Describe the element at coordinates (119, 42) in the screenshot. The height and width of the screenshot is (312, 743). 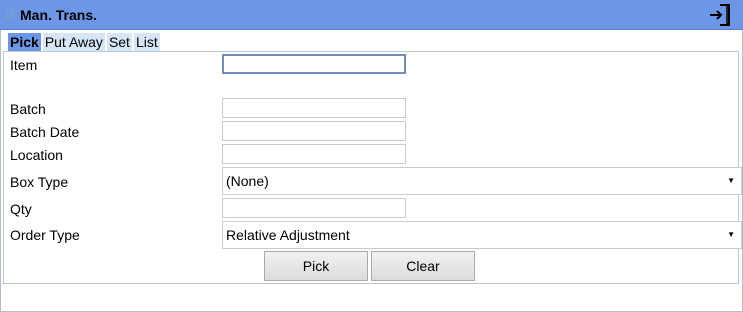
I see `tab-set: Set` at that location.